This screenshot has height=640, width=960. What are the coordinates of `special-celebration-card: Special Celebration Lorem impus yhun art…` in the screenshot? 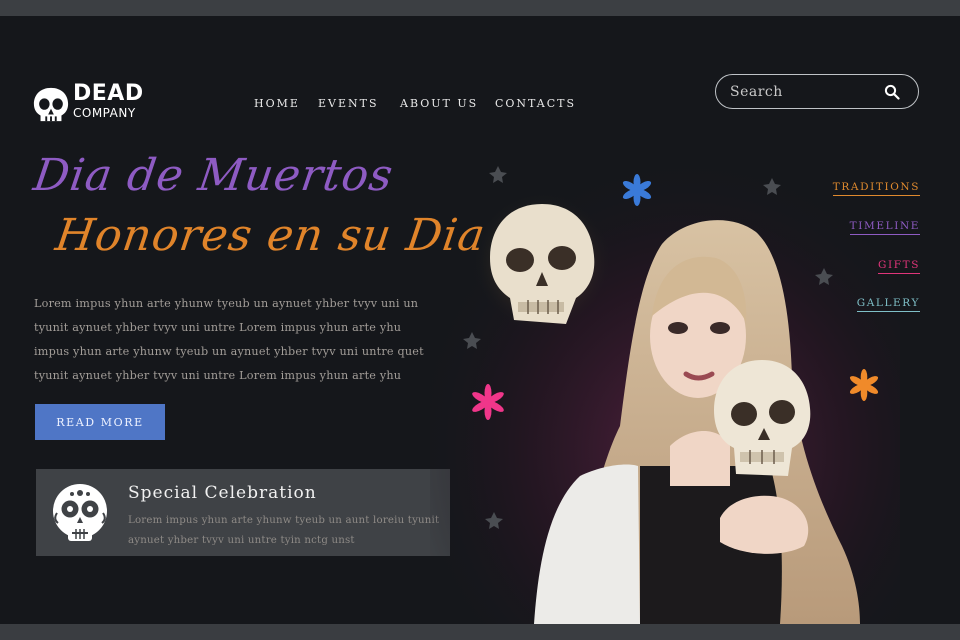 It's located at (243, 512).